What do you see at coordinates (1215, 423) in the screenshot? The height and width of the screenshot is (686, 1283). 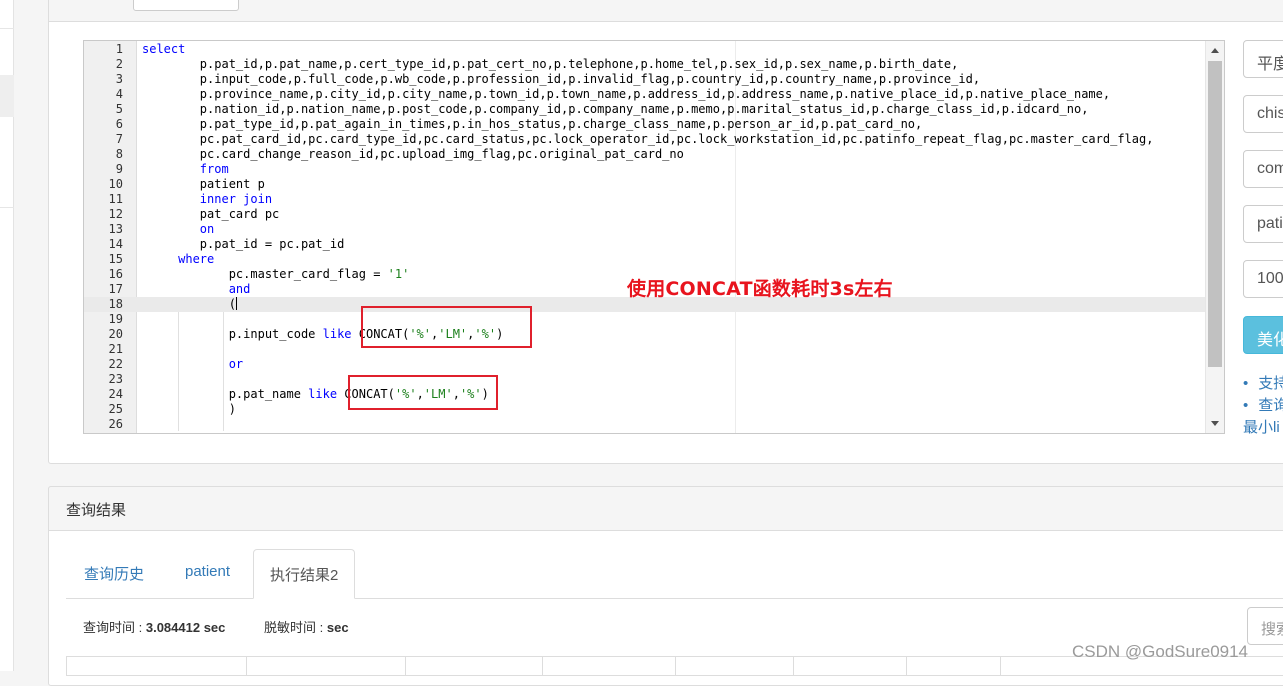 I see `scroll-down-arrow-icon` at bounding box center [1215, 423].